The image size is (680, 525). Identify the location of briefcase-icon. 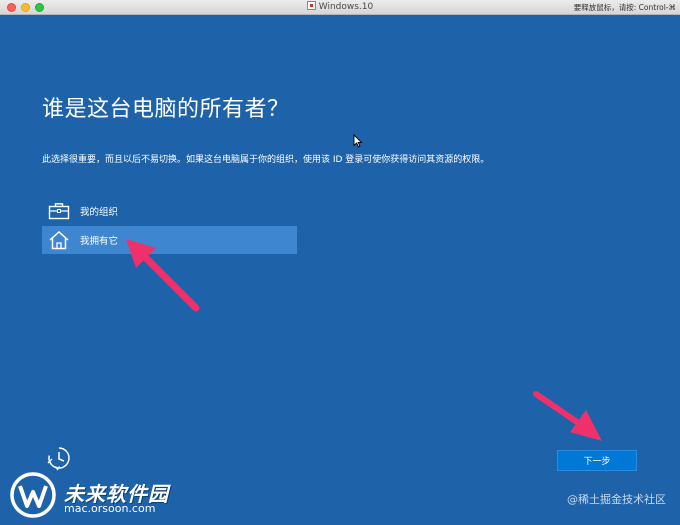
(59, 211).